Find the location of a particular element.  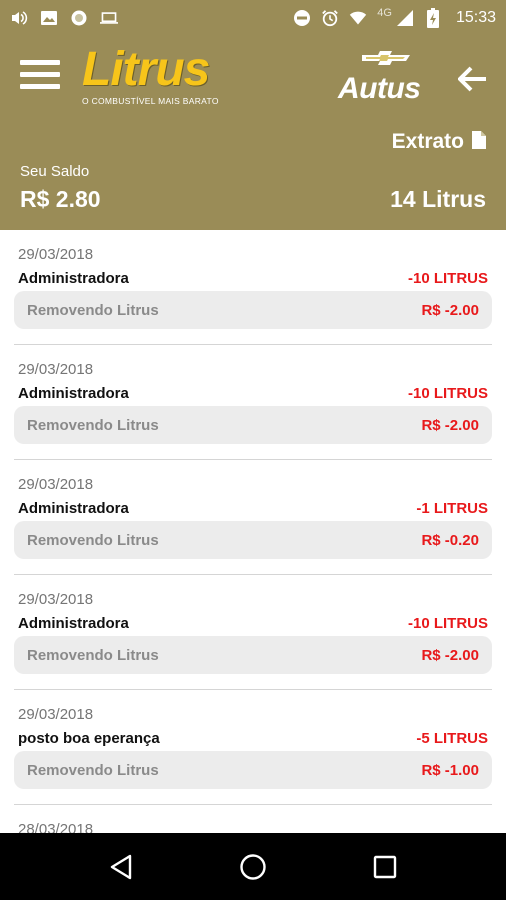

nav-back-button is located at coordinates (121, 867).